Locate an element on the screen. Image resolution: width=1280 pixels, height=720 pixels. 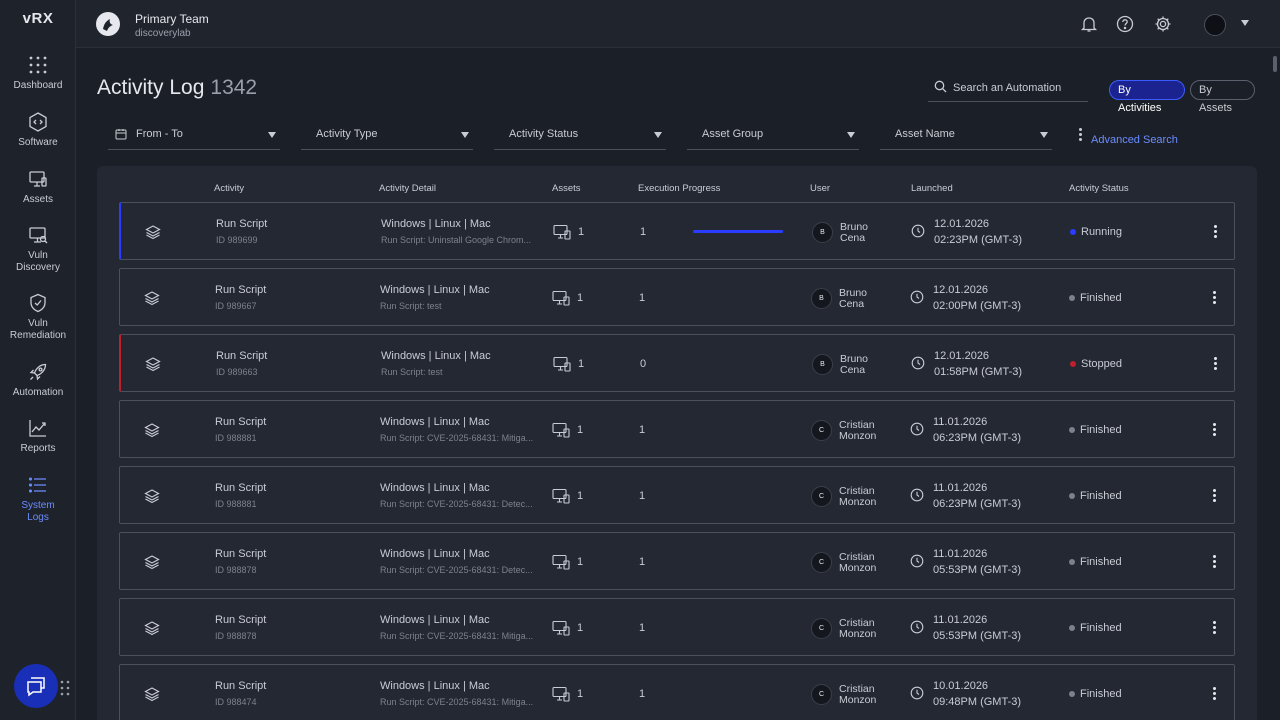
org-name: discoverylab is located at coordinates (163, 33).